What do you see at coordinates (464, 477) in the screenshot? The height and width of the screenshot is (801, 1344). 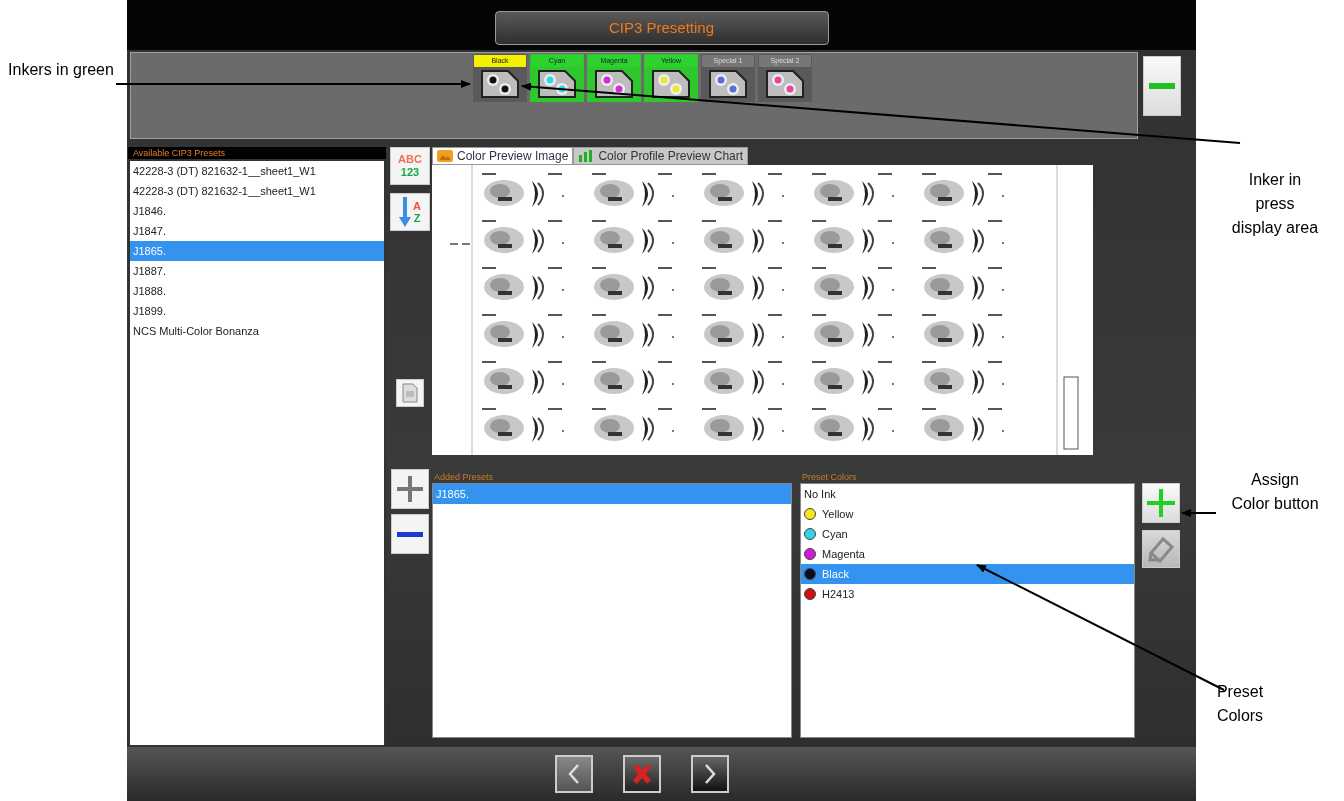 I see `list-header: Added Presets` at bounding box center [464, 477].